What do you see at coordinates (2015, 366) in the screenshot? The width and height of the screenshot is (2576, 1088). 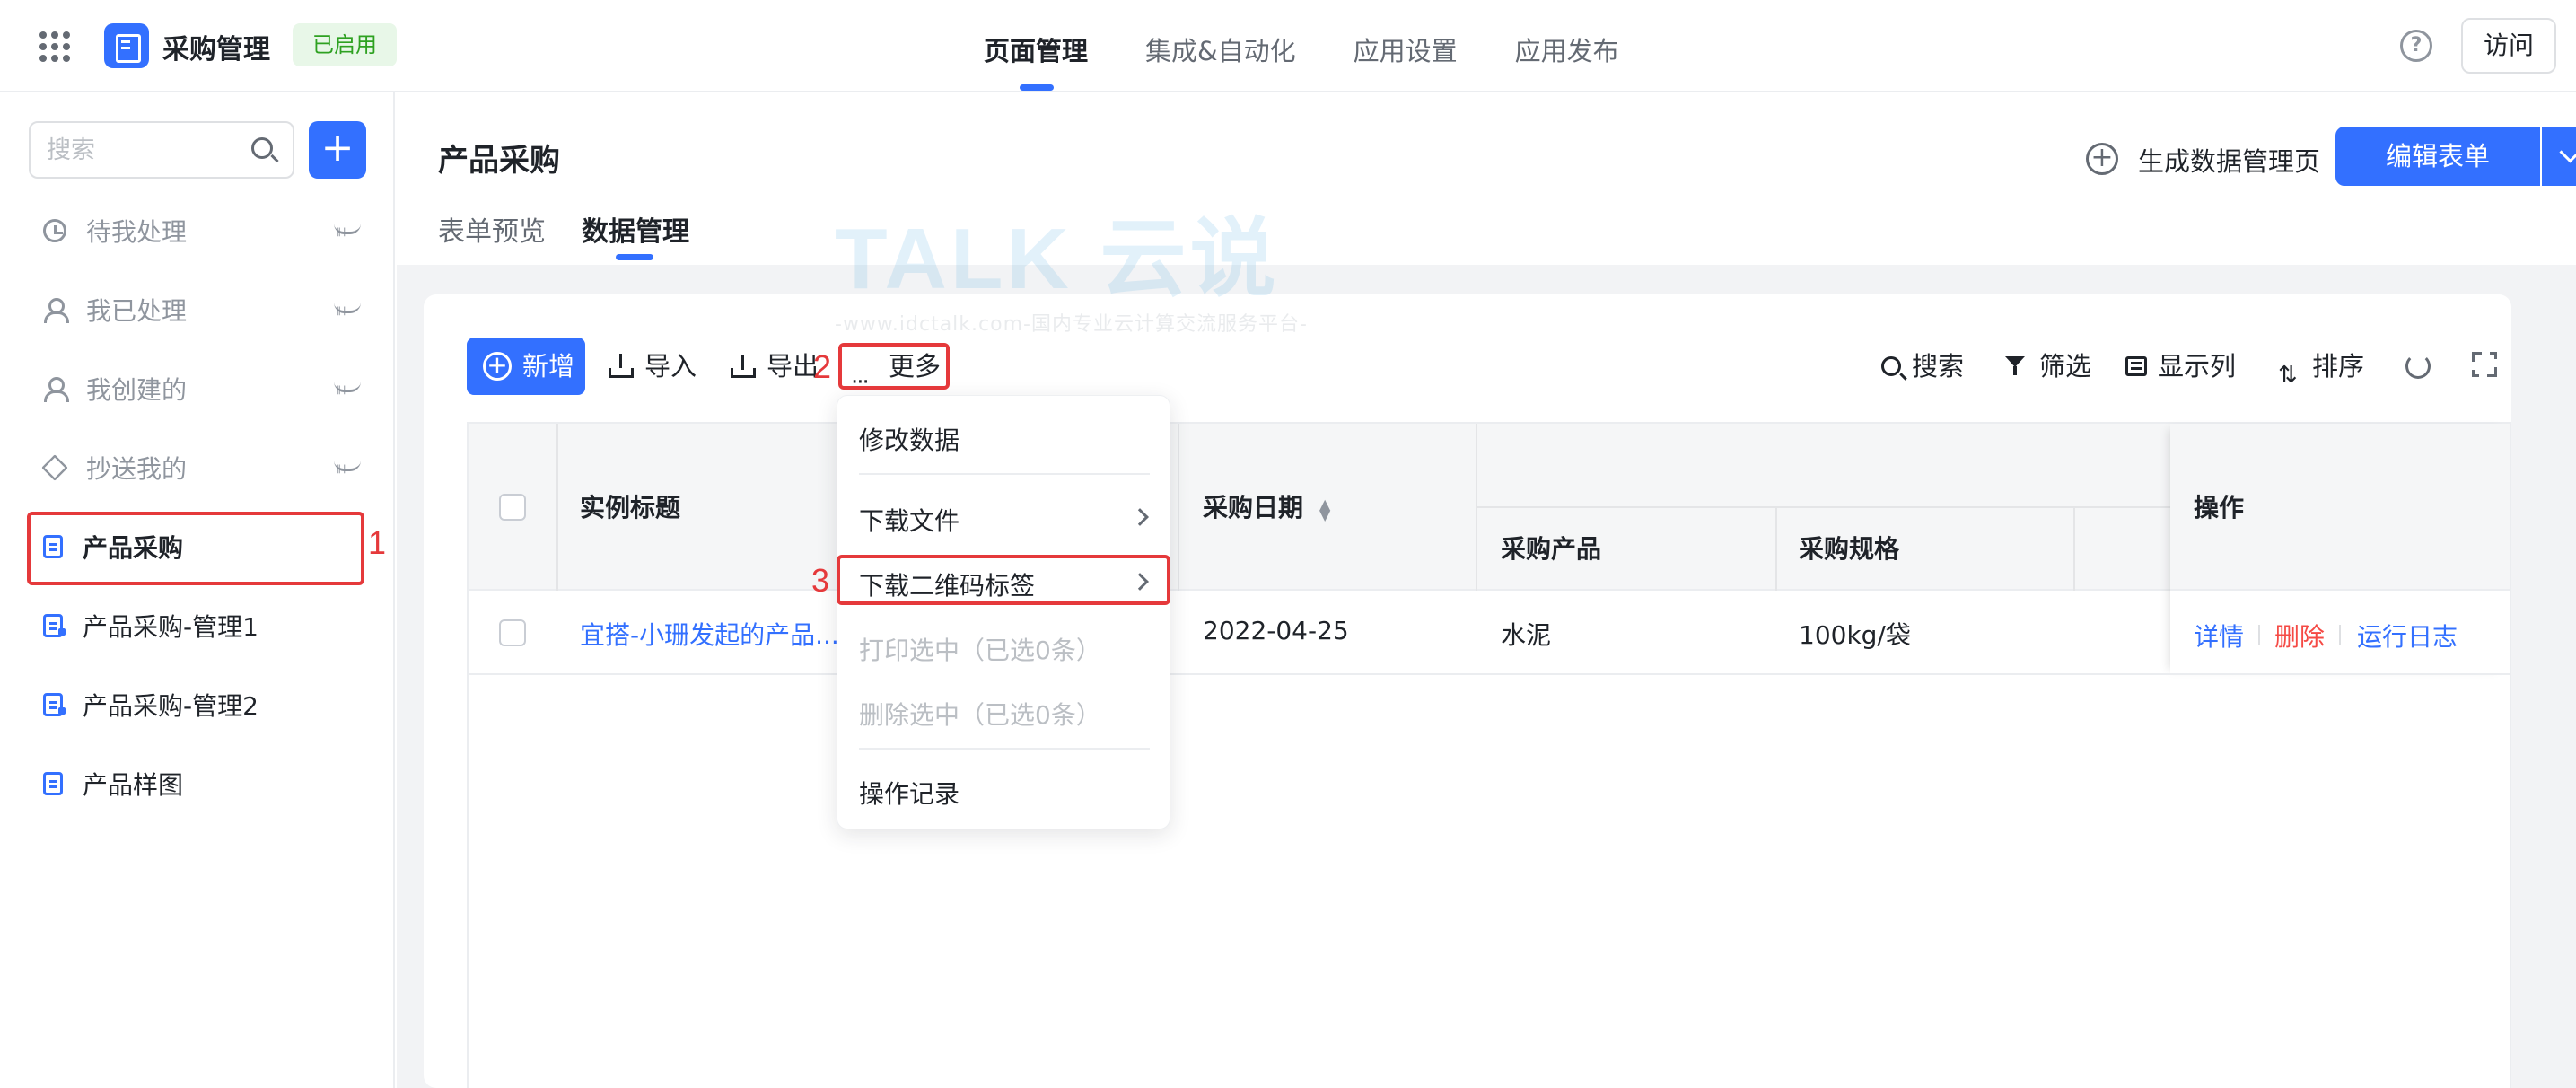 I see `filter-icon` at bounding box center [2015, 366].